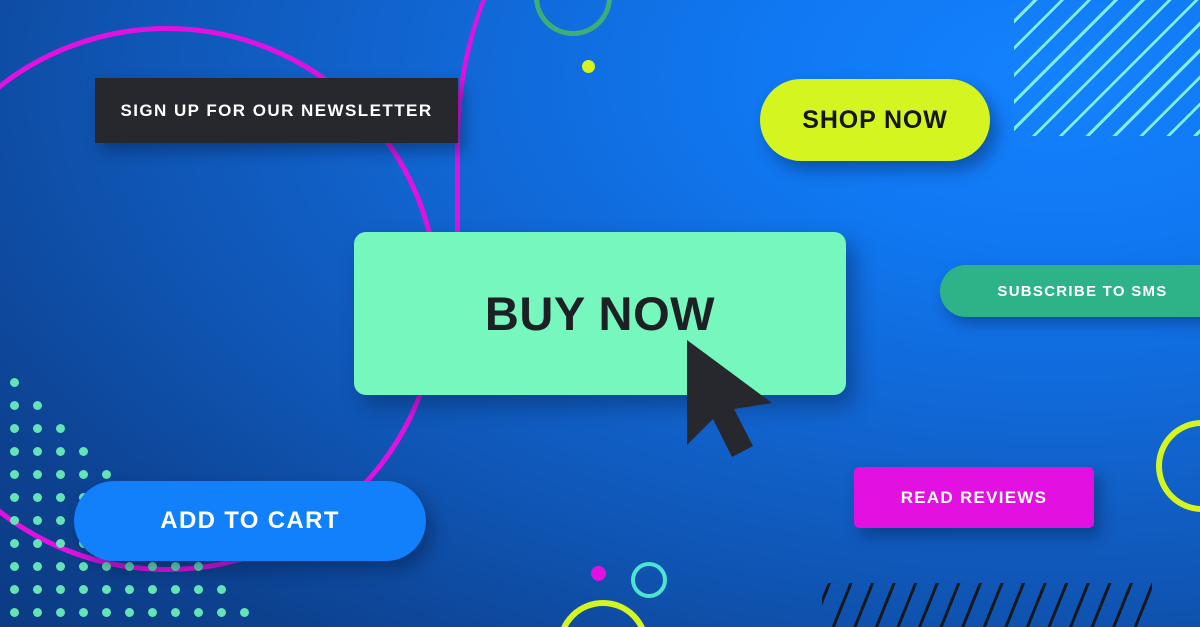  Describe the element at coordinates (1178, 466) in the screenshot. I see `circle-outline-lime-right-icon` at that location.